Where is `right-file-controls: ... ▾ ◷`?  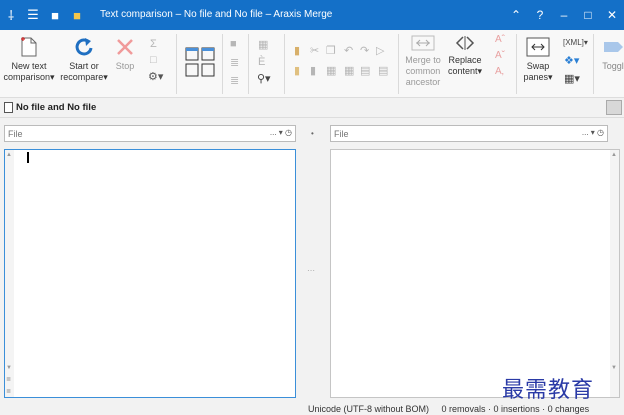 right-file-controls: ... ▾ ◷ is located at coordinates (593, 132).